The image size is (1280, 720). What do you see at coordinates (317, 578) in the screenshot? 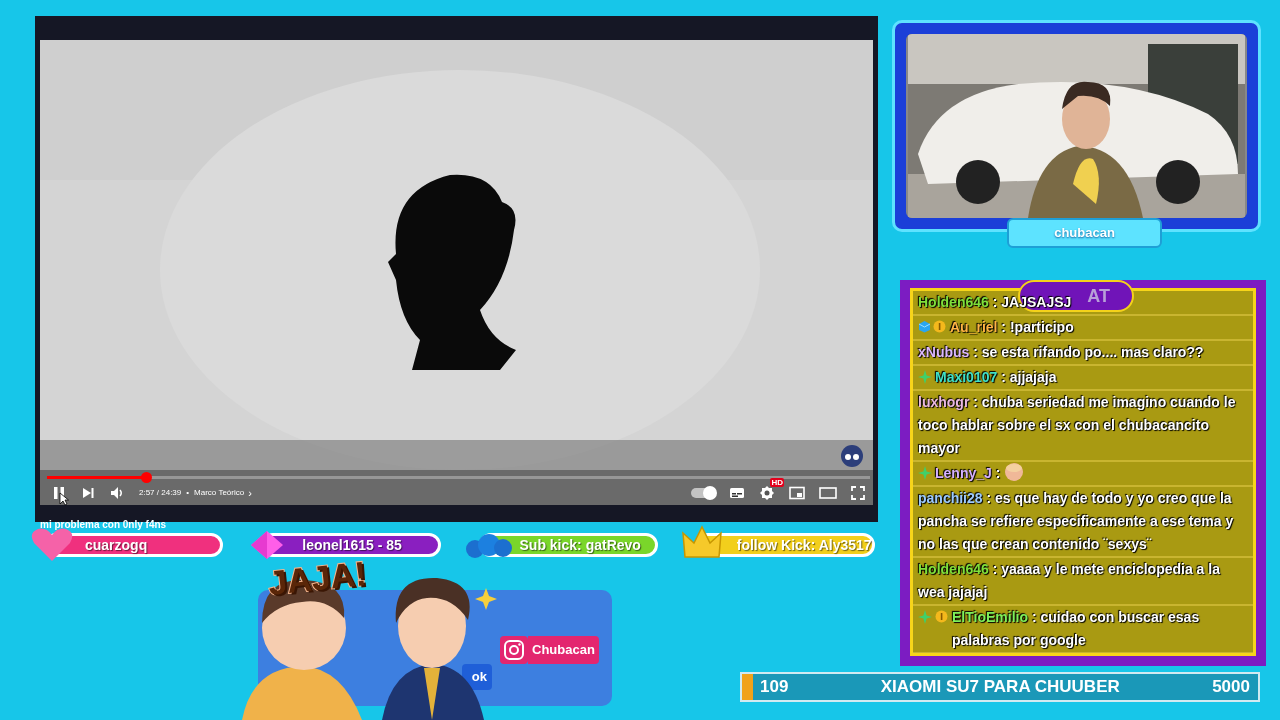
I see `sticker-caption: JAJA!` at bounding box center [317, 578].